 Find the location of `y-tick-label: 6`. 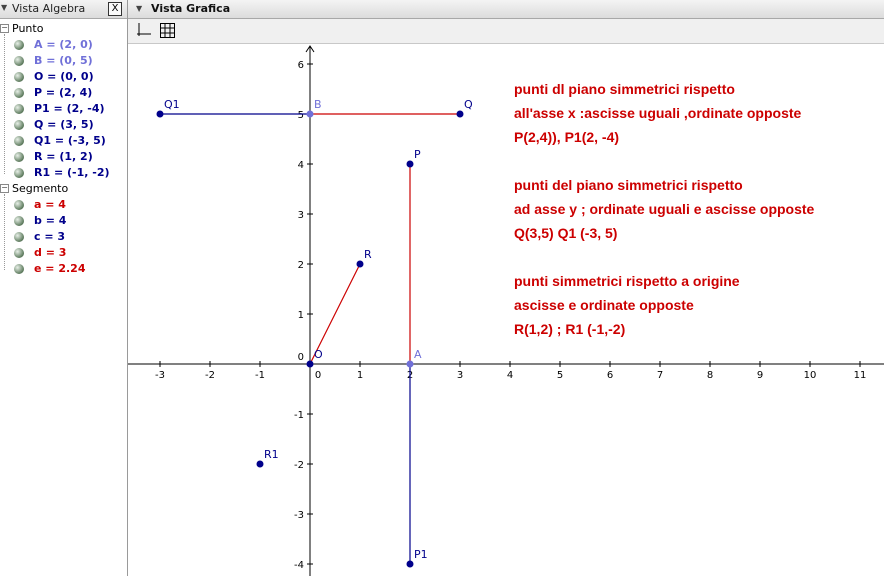

y-tick-label: 6 is located at coordinates (301, 65).